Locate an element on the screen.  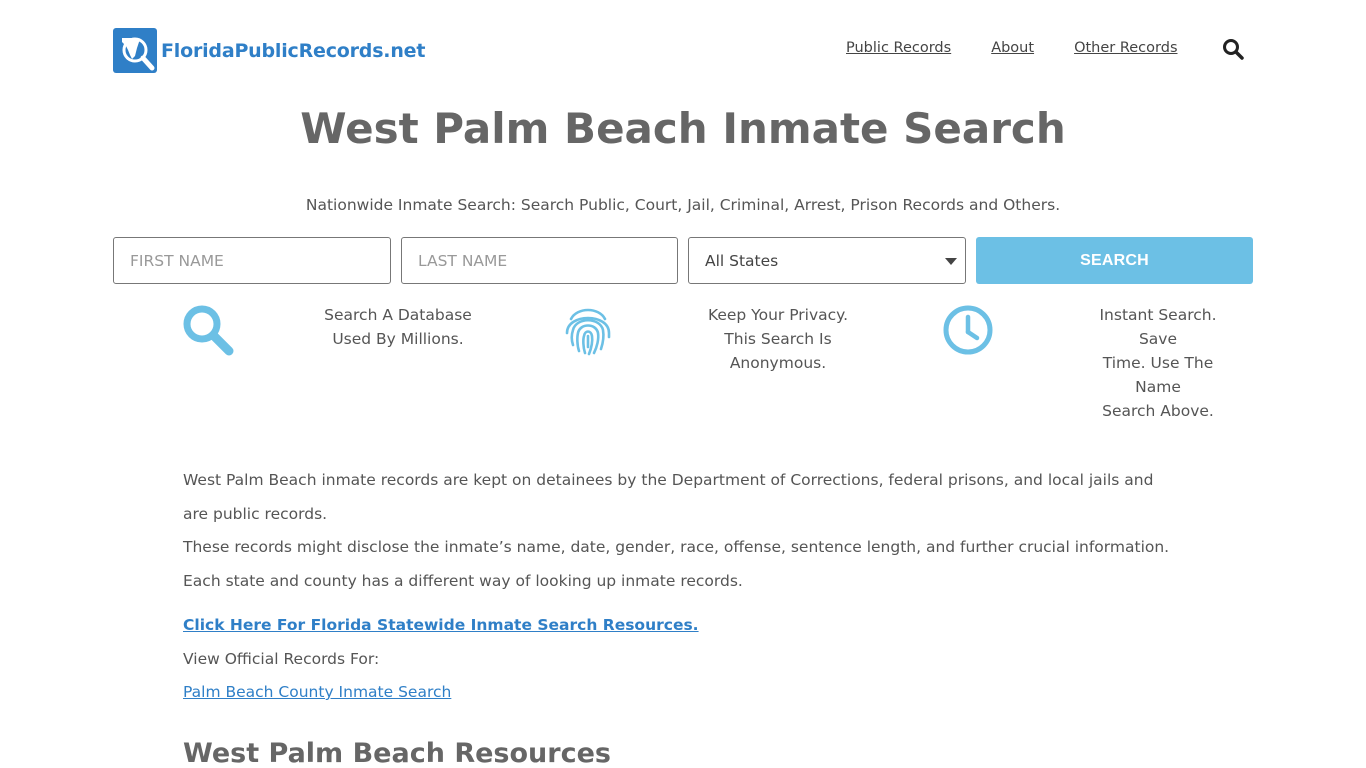
florida-magnifier-logo-icon is located at coordinates (135, 50).